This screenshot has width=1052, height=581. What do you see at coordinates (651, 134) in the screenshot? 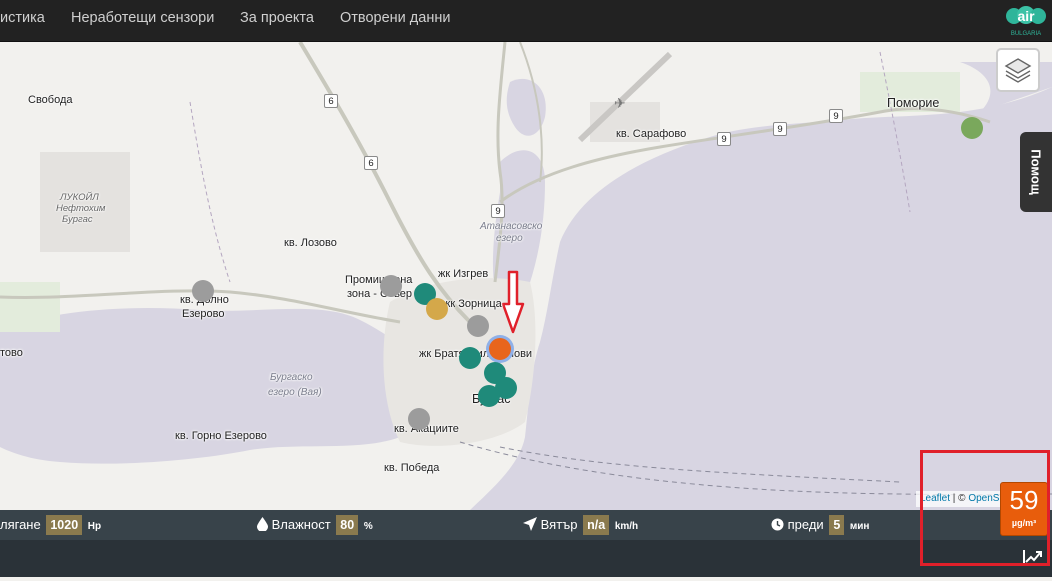
I see `place-sarafovo: кв. Сарафово` at bounding box center [651, 134].